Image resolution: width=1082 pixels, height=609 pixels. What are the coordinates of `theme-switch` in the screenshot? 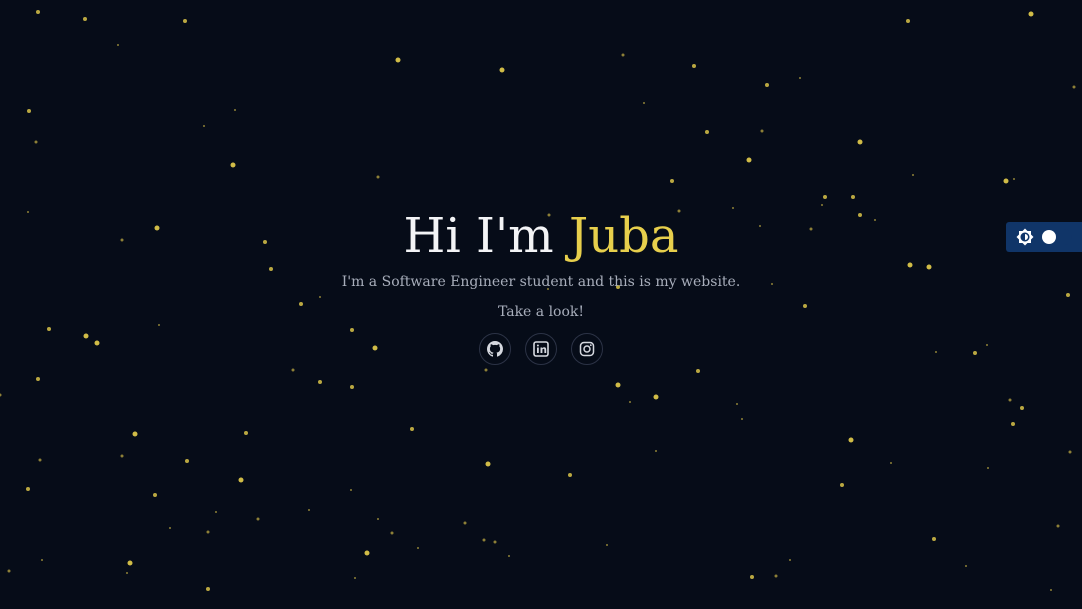 It's located at (1057, 237).